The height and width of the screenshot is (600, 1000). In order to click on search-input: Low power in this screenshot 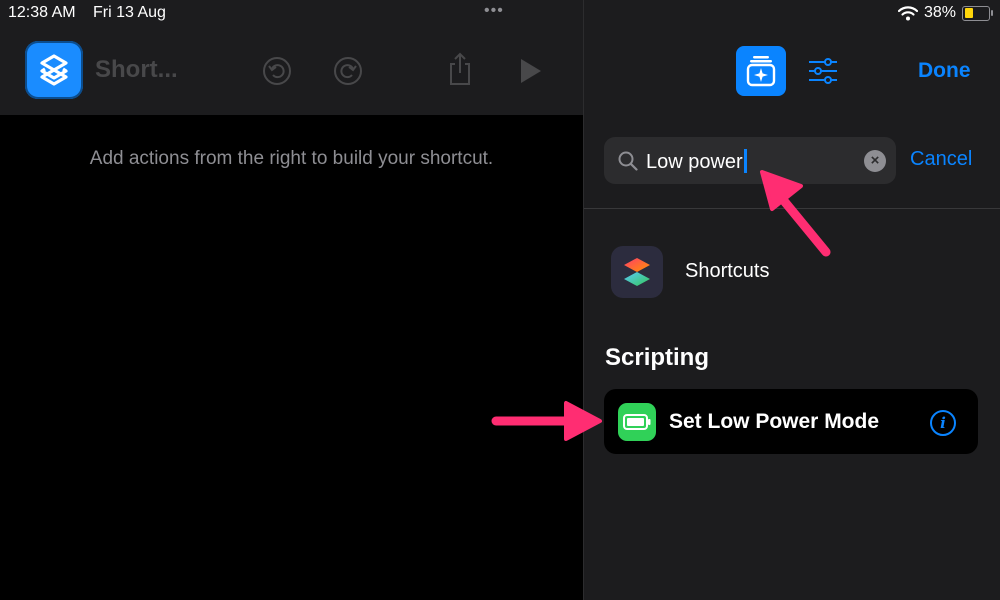, I will do `click(694, 162)`.